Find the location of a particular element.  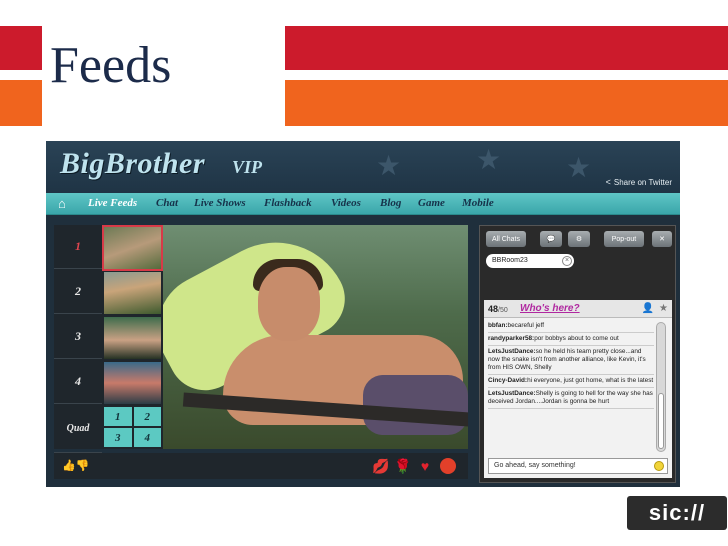

close-icon: ✕ is located at coordinates (662, 239).